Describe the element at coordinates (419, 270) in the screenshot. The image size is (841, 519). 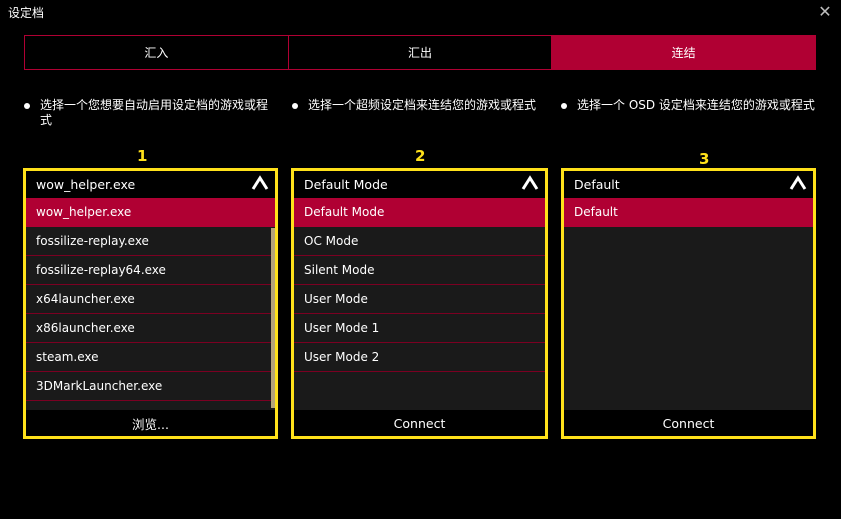
I see `list-item: Silent Mode` at that location.